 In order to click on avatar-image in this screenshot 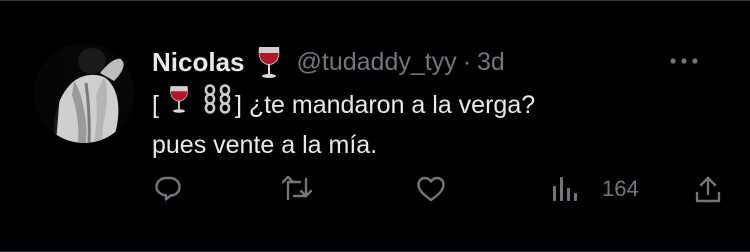, I will do `click(84, 93)`.